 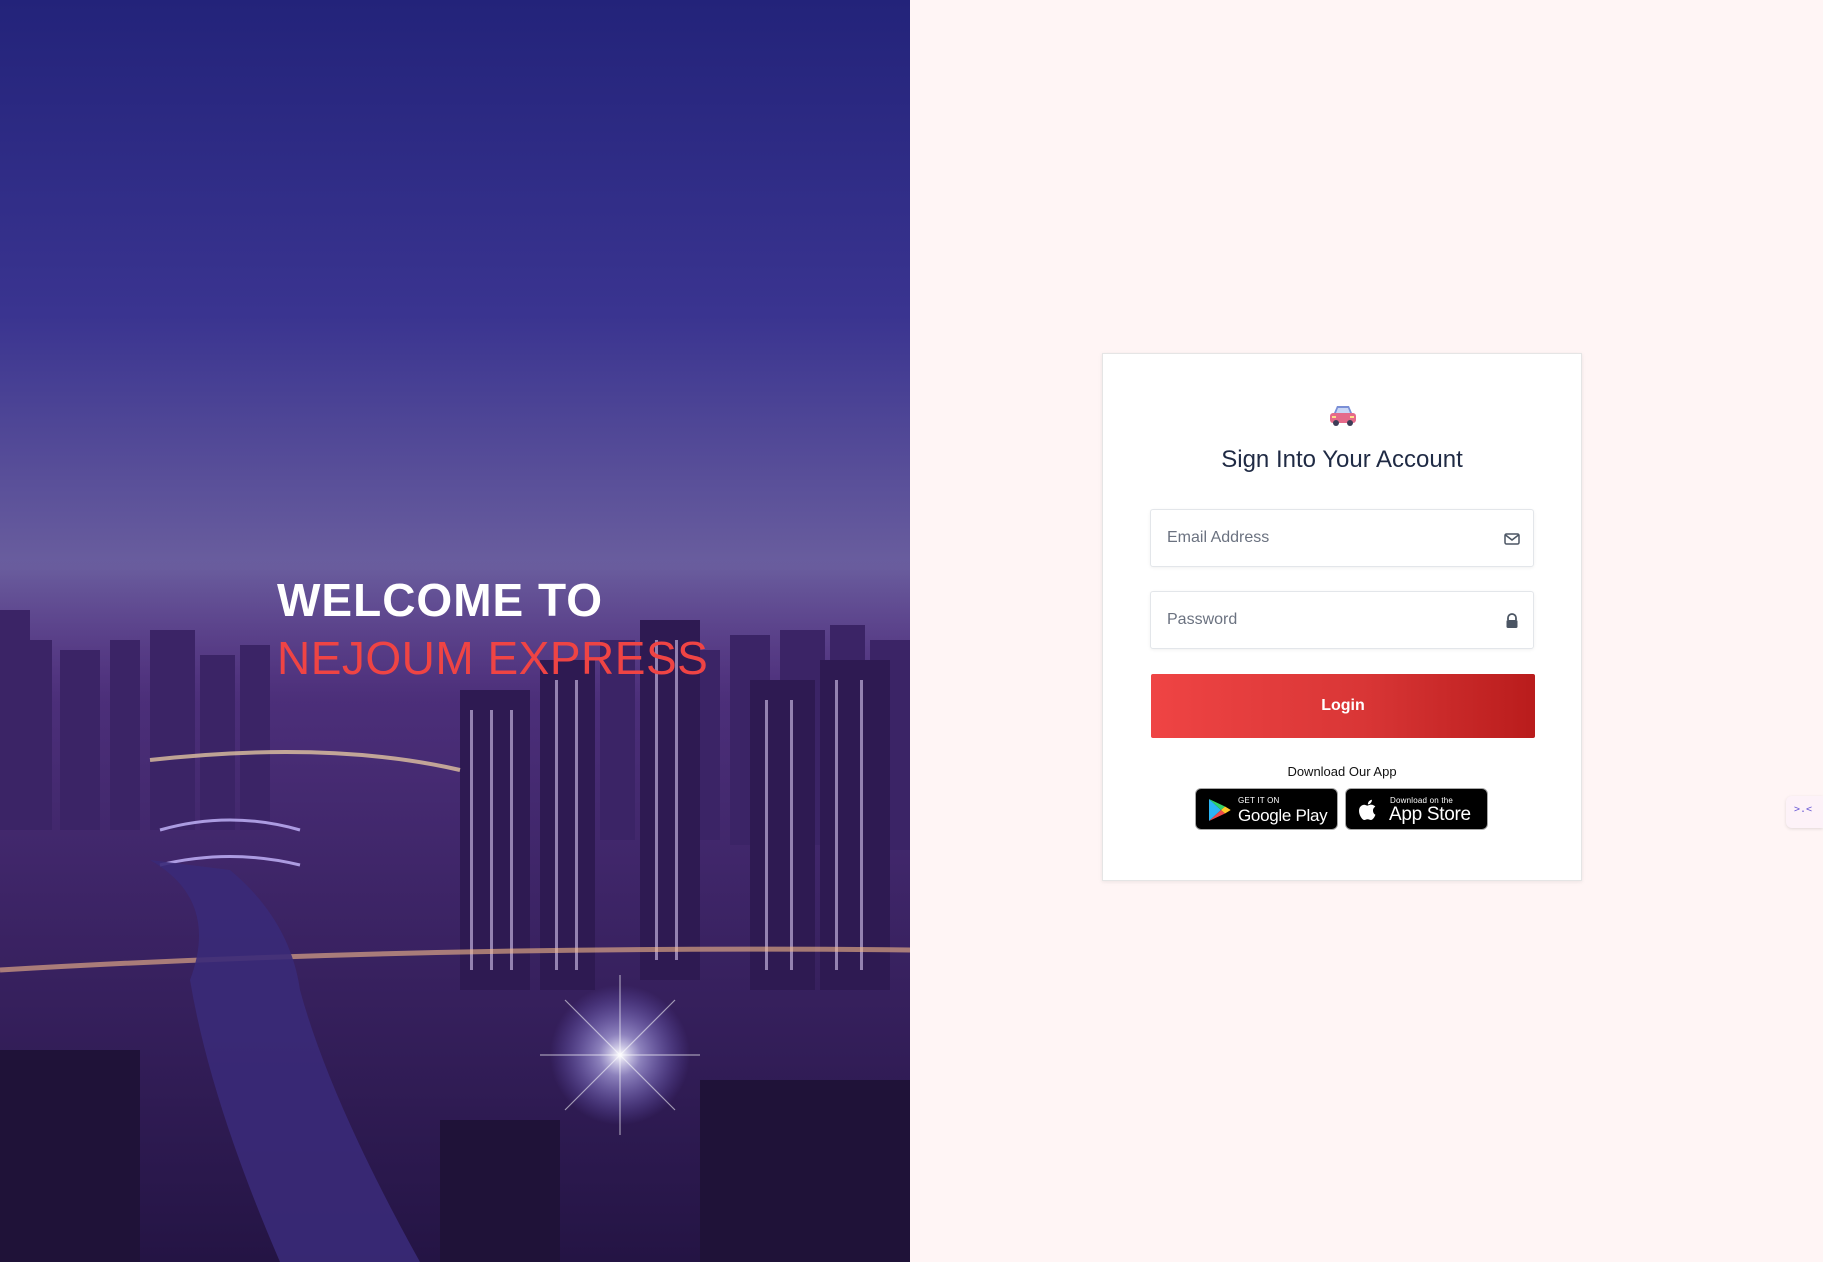 What do you see at coordinates (493, 658) in the screenshot?
I see `brand-heading: NEJOUM EXPRESS` at bounding box center [493, 658].